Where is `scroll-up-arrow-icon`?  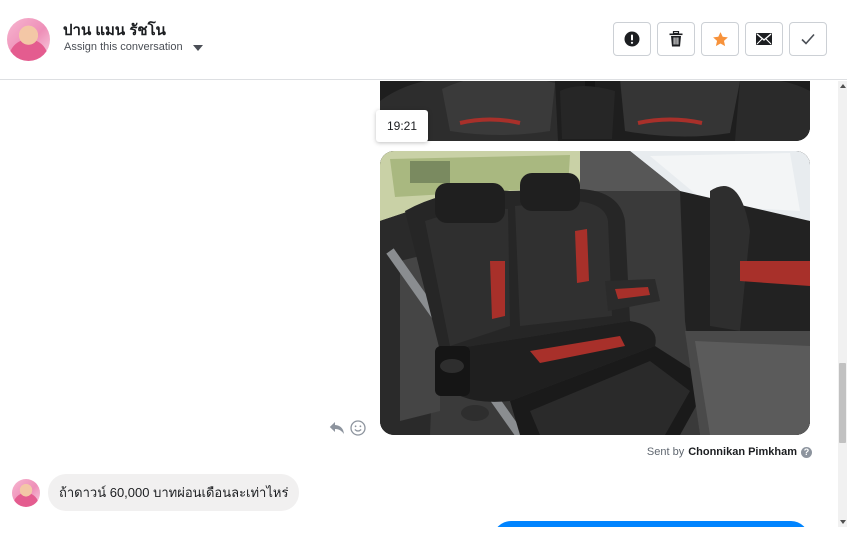
scroll-up-arrow-icon is located at coordinates (842, 86).